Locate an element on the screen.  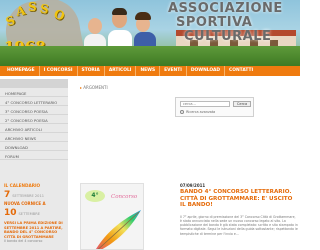
search-box: Cerca Ricerca avanzata is located at coordinates (214, 107).